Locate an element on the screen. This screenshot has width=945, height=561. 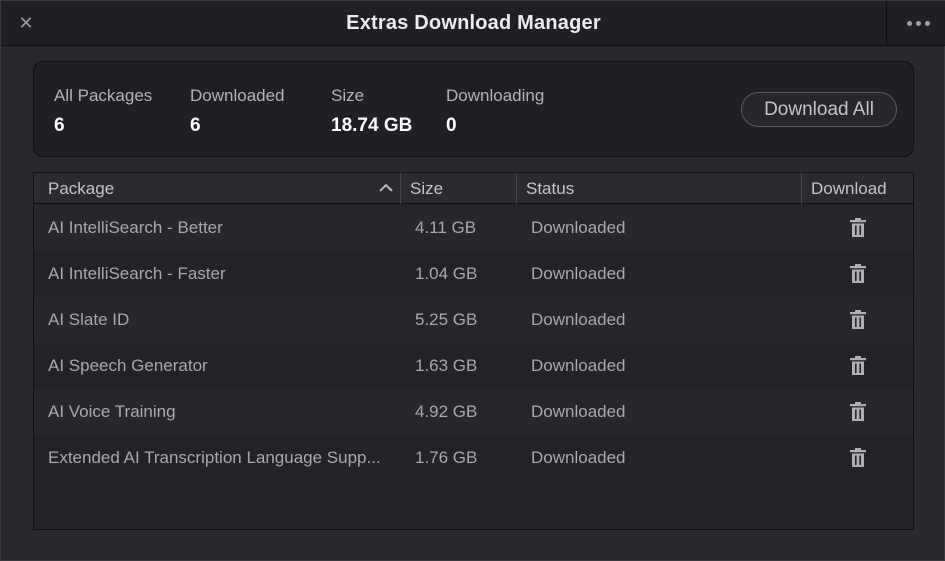
column-header-download: Download is located at coordinates (849, 188).